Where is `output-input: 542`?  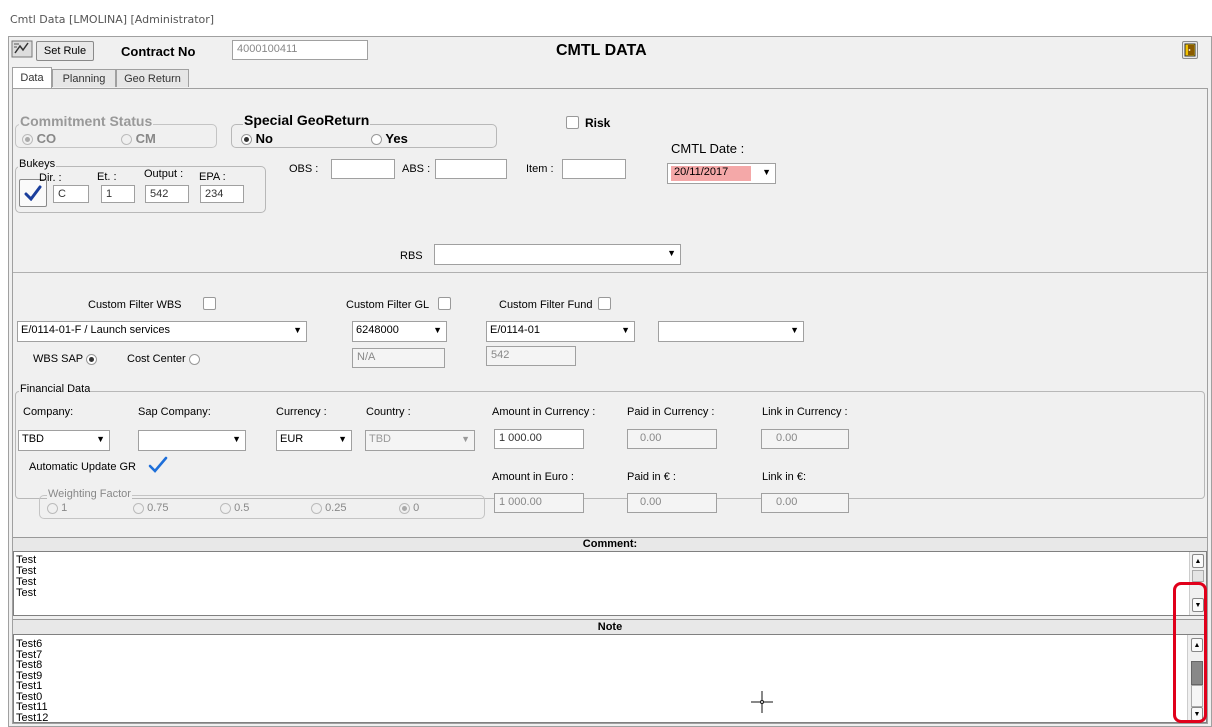
output-input: 542 is located at coordinates (167, 194).